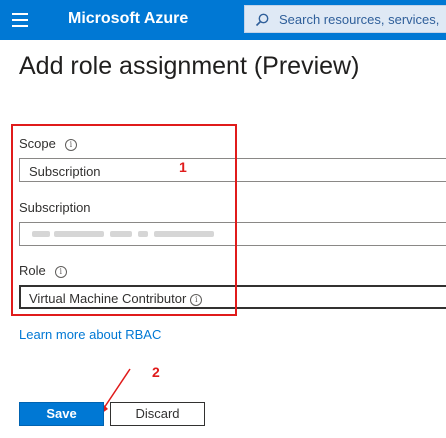  I want to click on annotation-arrow, so click(114, 392).